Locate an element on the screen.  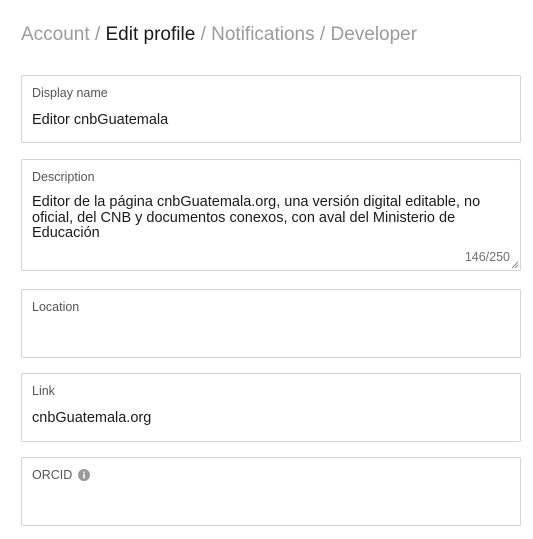
display-name-label: Display name is located at coordinates (70, 93).